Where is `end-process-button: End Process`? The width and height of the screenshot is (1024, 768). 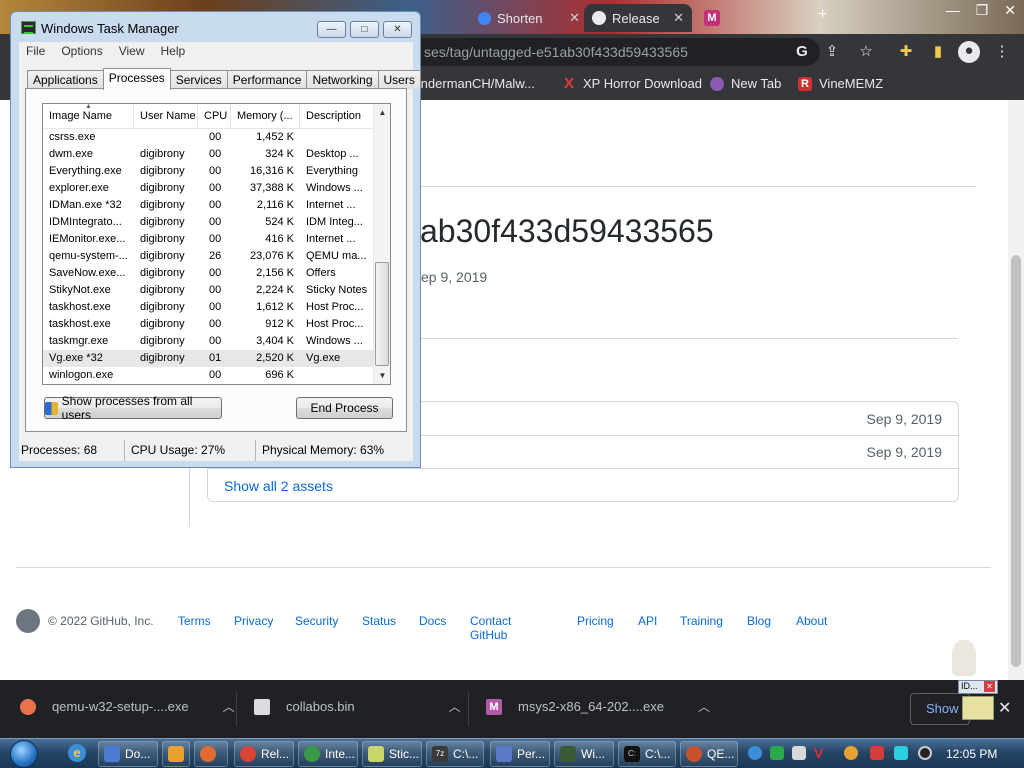
end-process-button: End Process is located at coordinates (344, 408).